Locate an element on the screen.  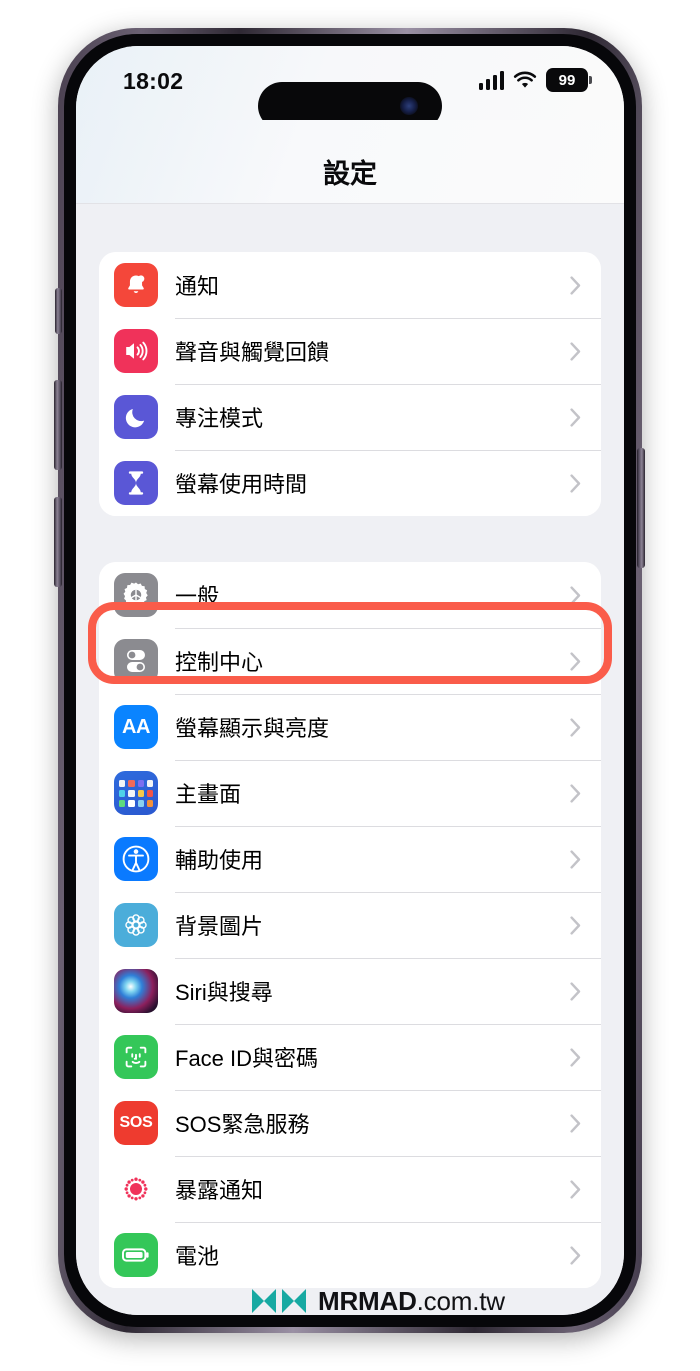
volume-down-button is located at coordinates (58, 542).